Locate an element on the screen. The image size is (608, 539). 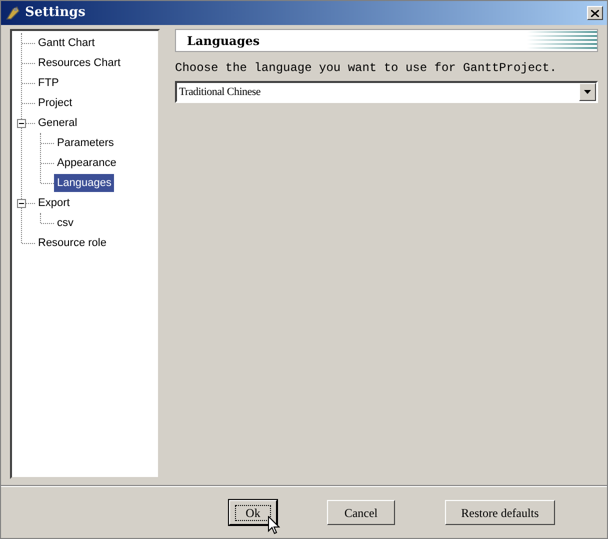
cursor-icon is located at coordinates (274, 525).